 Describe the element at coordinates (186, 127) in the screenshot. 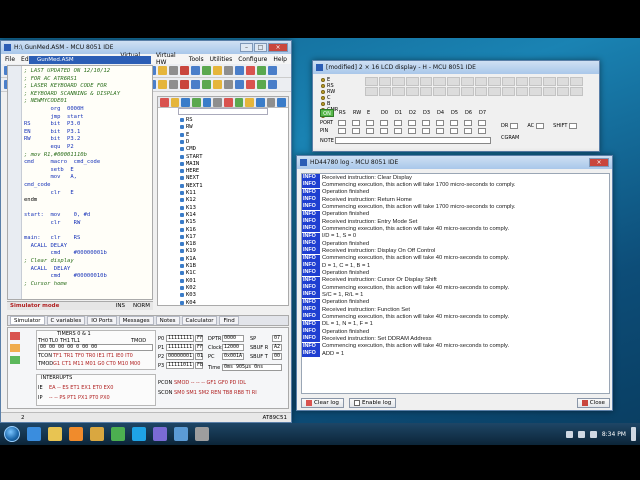

I see `symbol-item: RW` at that location.